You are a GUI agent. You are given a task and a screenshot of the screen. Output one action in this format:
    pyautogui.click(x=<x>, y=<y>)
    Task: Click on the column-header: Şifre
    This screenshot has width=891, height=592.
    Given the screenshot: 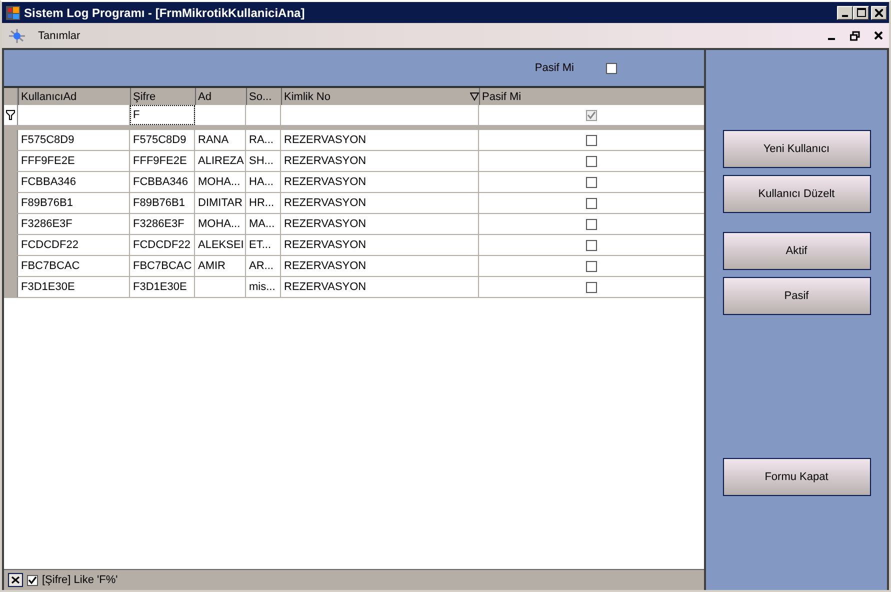 What is the action you would take?
    pyautogui.click(x=162, y=96)
    